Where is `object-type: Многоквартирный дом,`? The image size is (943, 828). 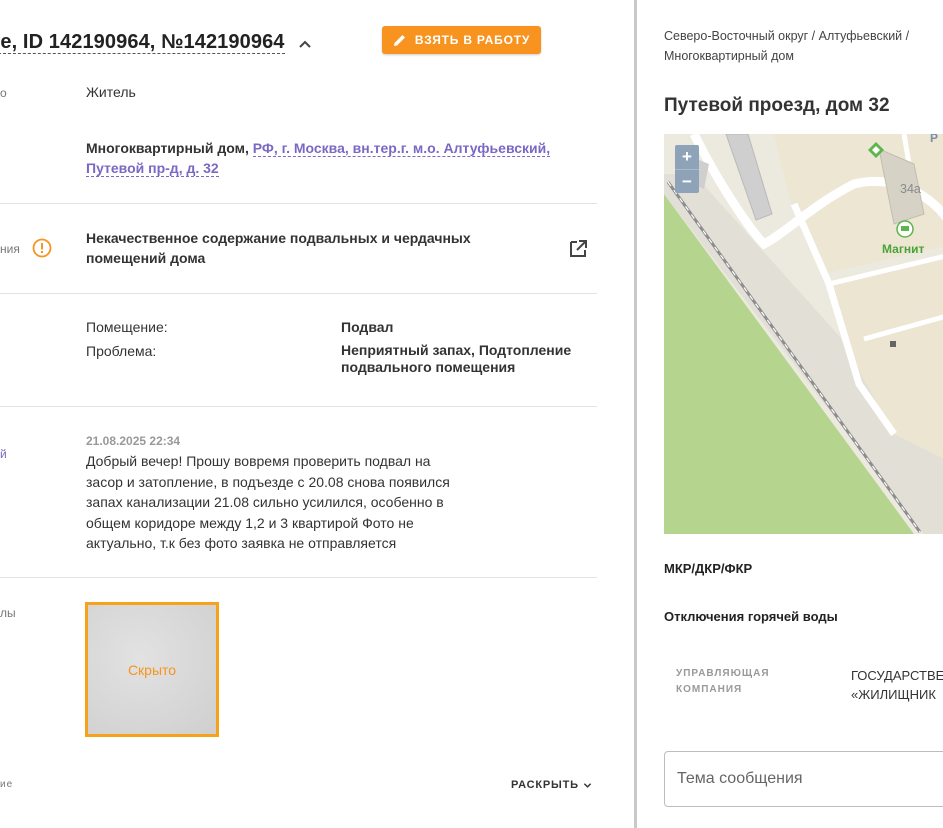
object-type: Многоквартирный дом, is located at coordinates (167, 148).